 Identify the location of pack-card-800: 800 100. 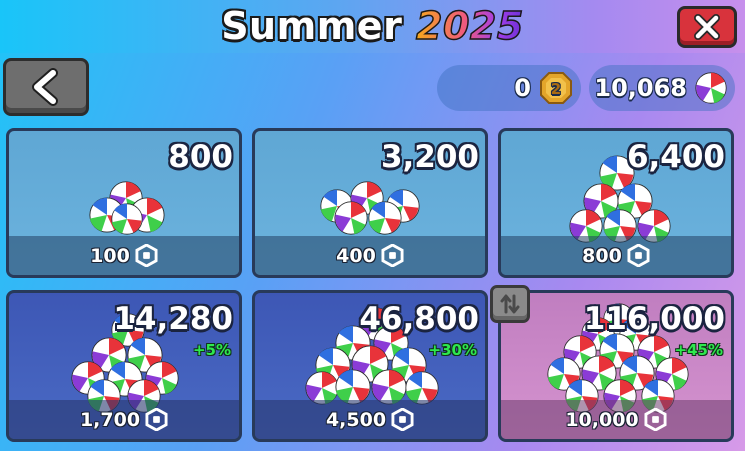
(124, 203).